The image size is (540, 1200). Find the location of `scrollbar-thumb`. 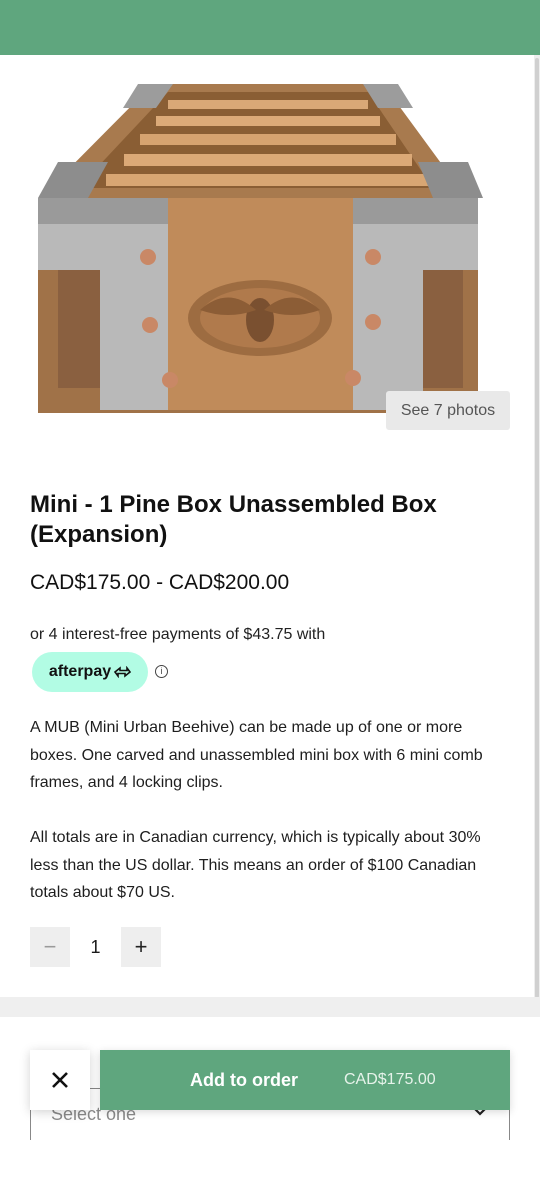

scrollbar-thumb is located at coordinates (537, 528).